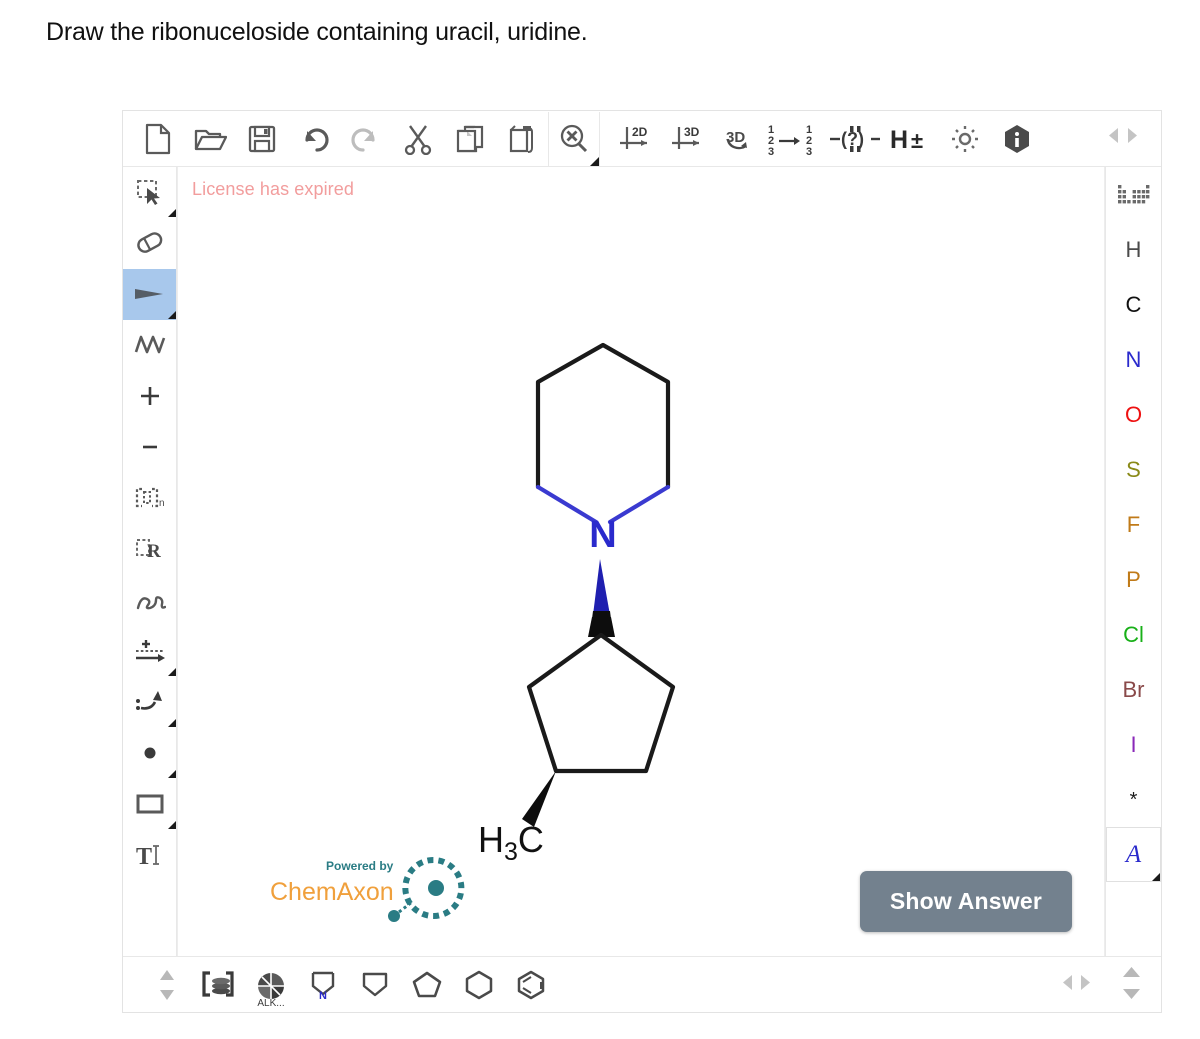 This screenshot has width=1200, height=1039. I want to click on show-answer-button: Show Answer, so click(965, 901).